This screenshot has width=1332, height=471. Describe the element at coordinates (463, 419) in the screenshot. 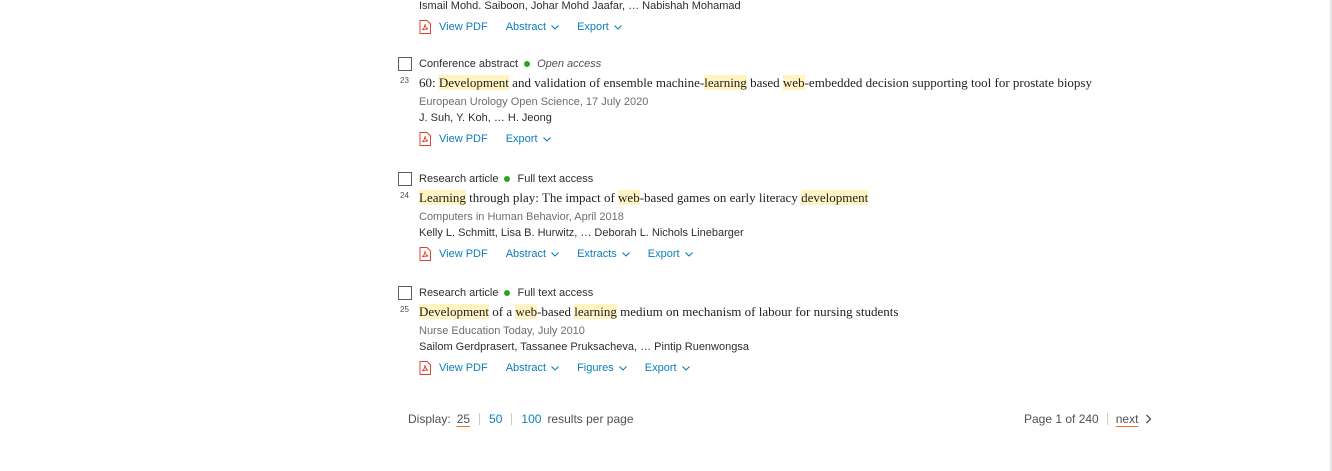

I see `per-page-option-25: 25` at that location.